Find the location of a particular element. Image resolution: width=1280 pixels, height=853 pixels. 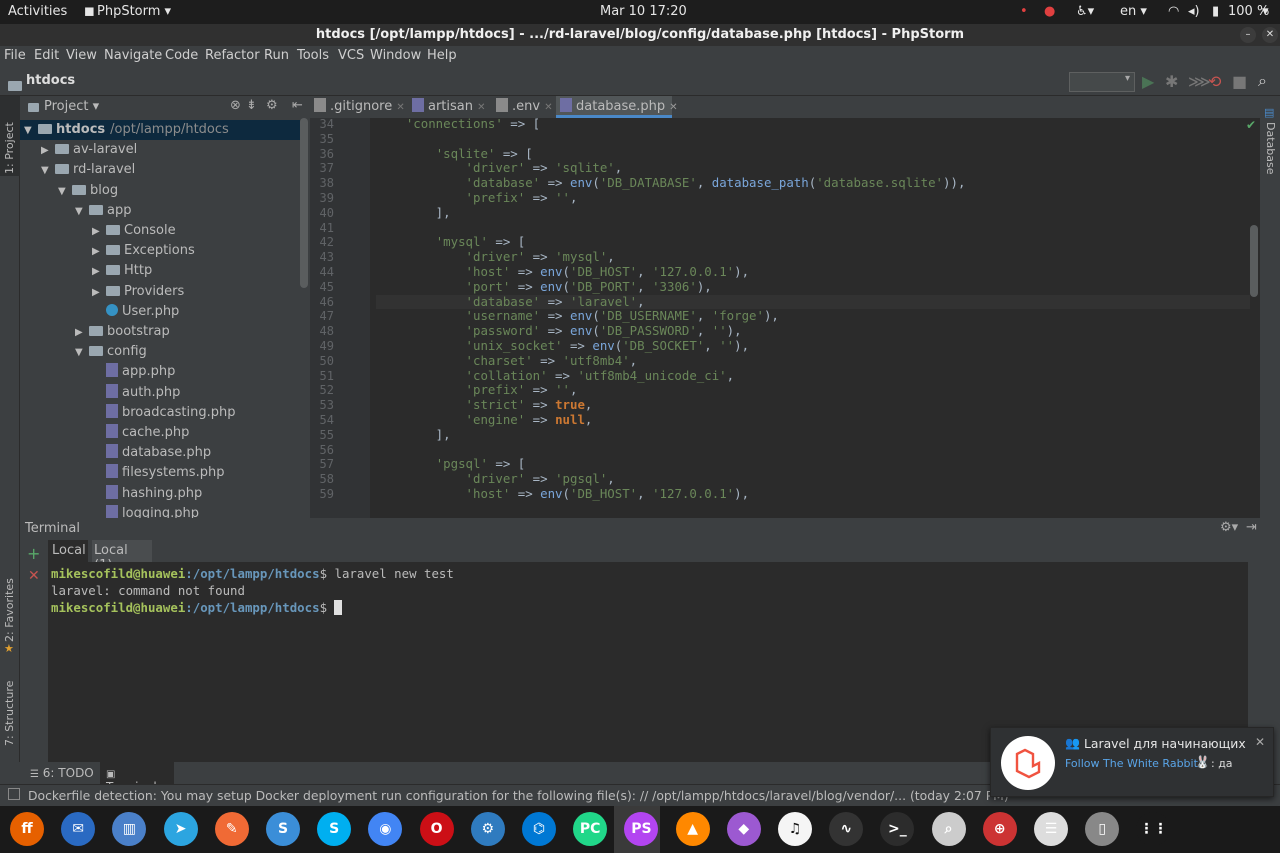

project-scrollbar is located at coordinates (304, 203).